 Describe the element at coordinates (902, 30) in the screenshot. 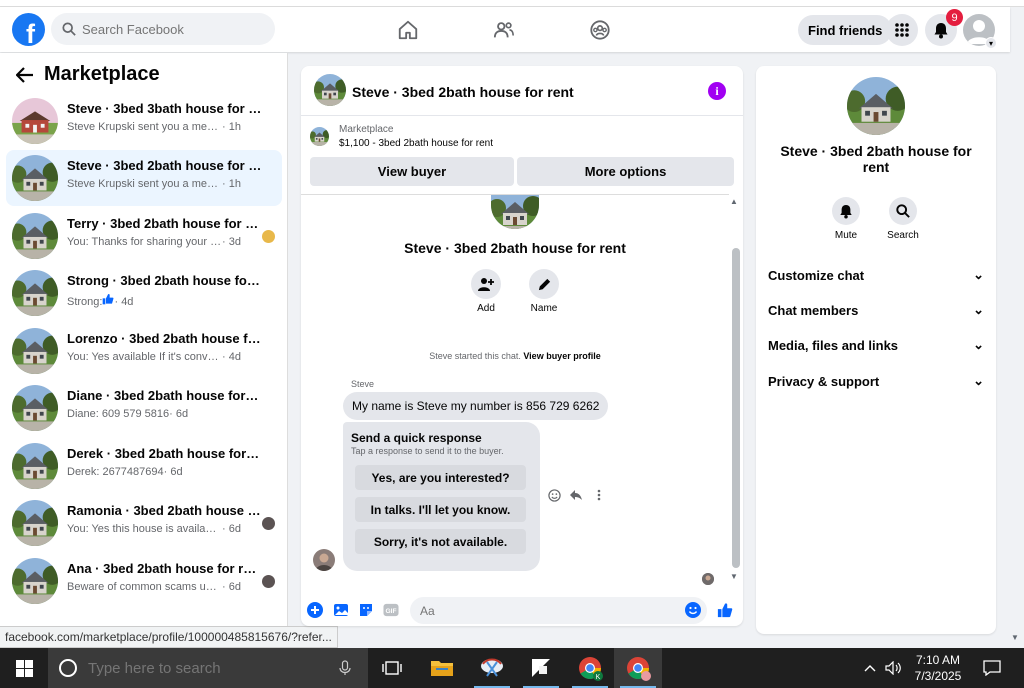

I see `menu-grid-icon` at that location.